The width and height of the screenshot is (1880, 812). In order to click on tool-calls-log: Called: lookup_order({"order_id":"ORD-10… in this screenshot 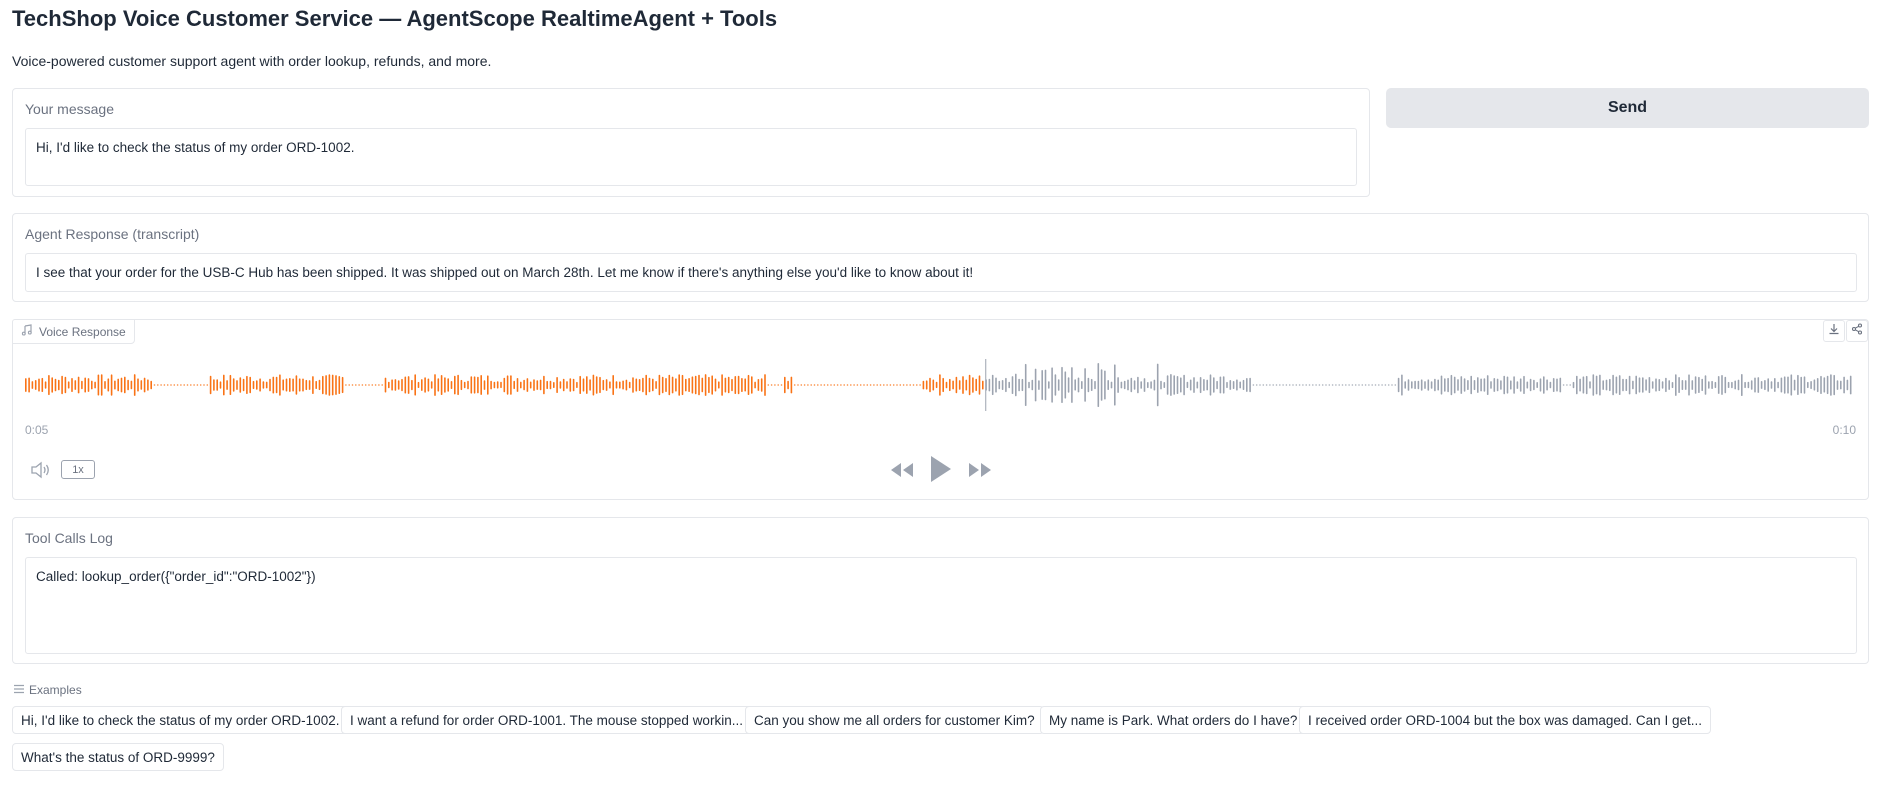, I will do `click(941, 605)`.